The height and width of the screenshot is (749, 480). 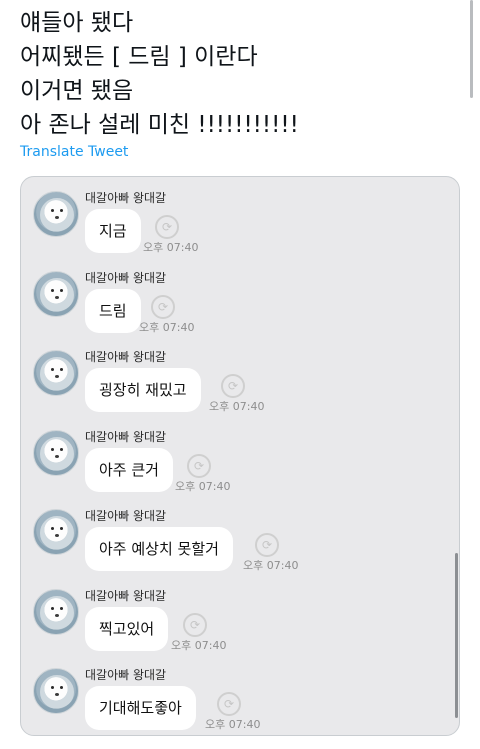 I want to click on message-bubble: 굉장히 재밌고, so click(x=143, y=390).